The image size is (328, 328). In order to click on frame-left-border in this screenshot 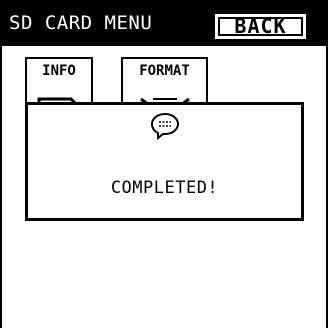, I will do `click(1, 187)`.